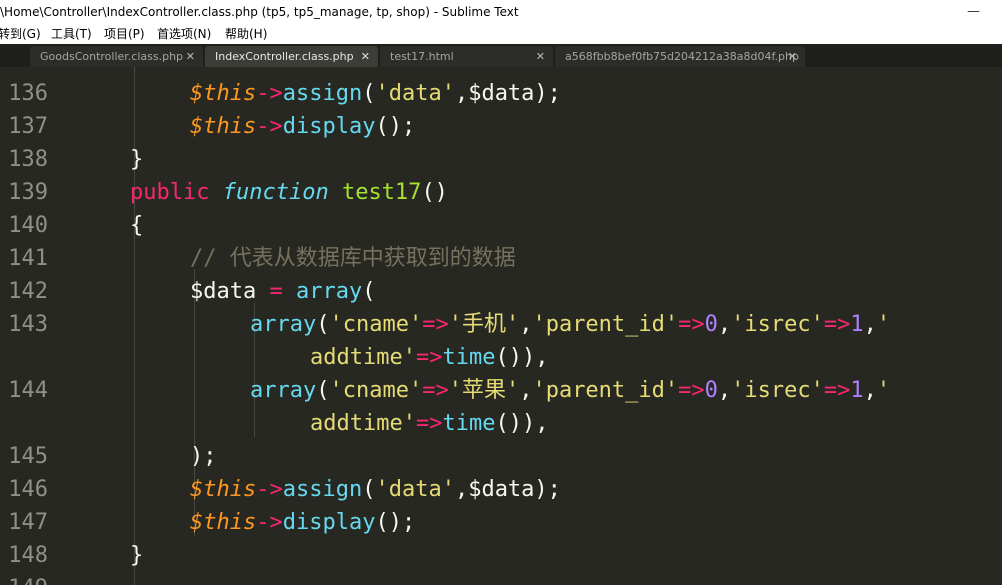 The height and width of the screenshot is (585, 1002). What do you see at coordinates (484, 324) in the screenshot?
I see `string-token: '手机'` at bounding box center [484, 324].